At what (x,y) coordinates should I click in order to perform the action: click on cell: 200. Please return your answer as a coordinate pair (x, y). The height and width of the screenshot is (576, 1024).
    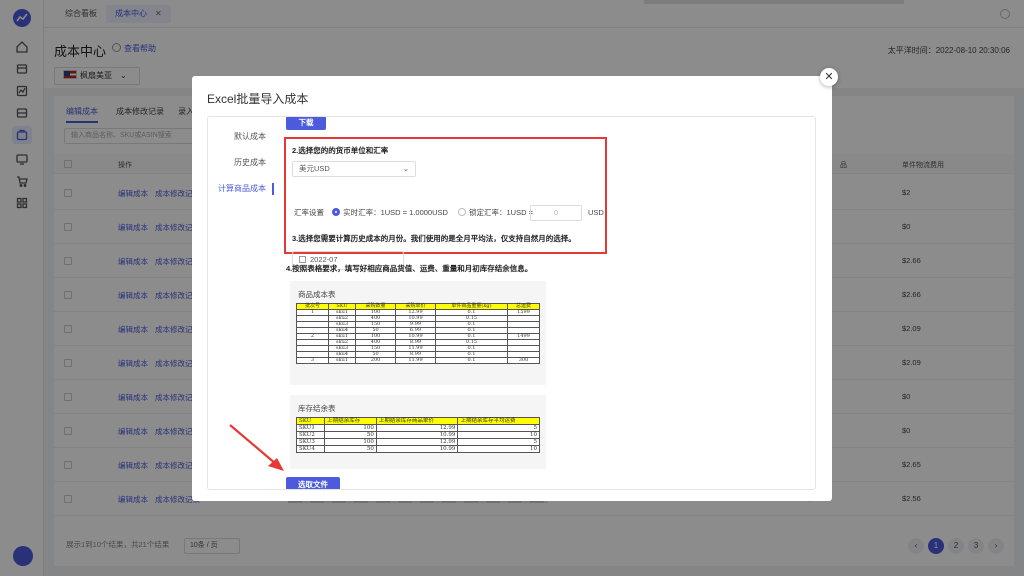
    Looking at the image, I should click on (376, 360).